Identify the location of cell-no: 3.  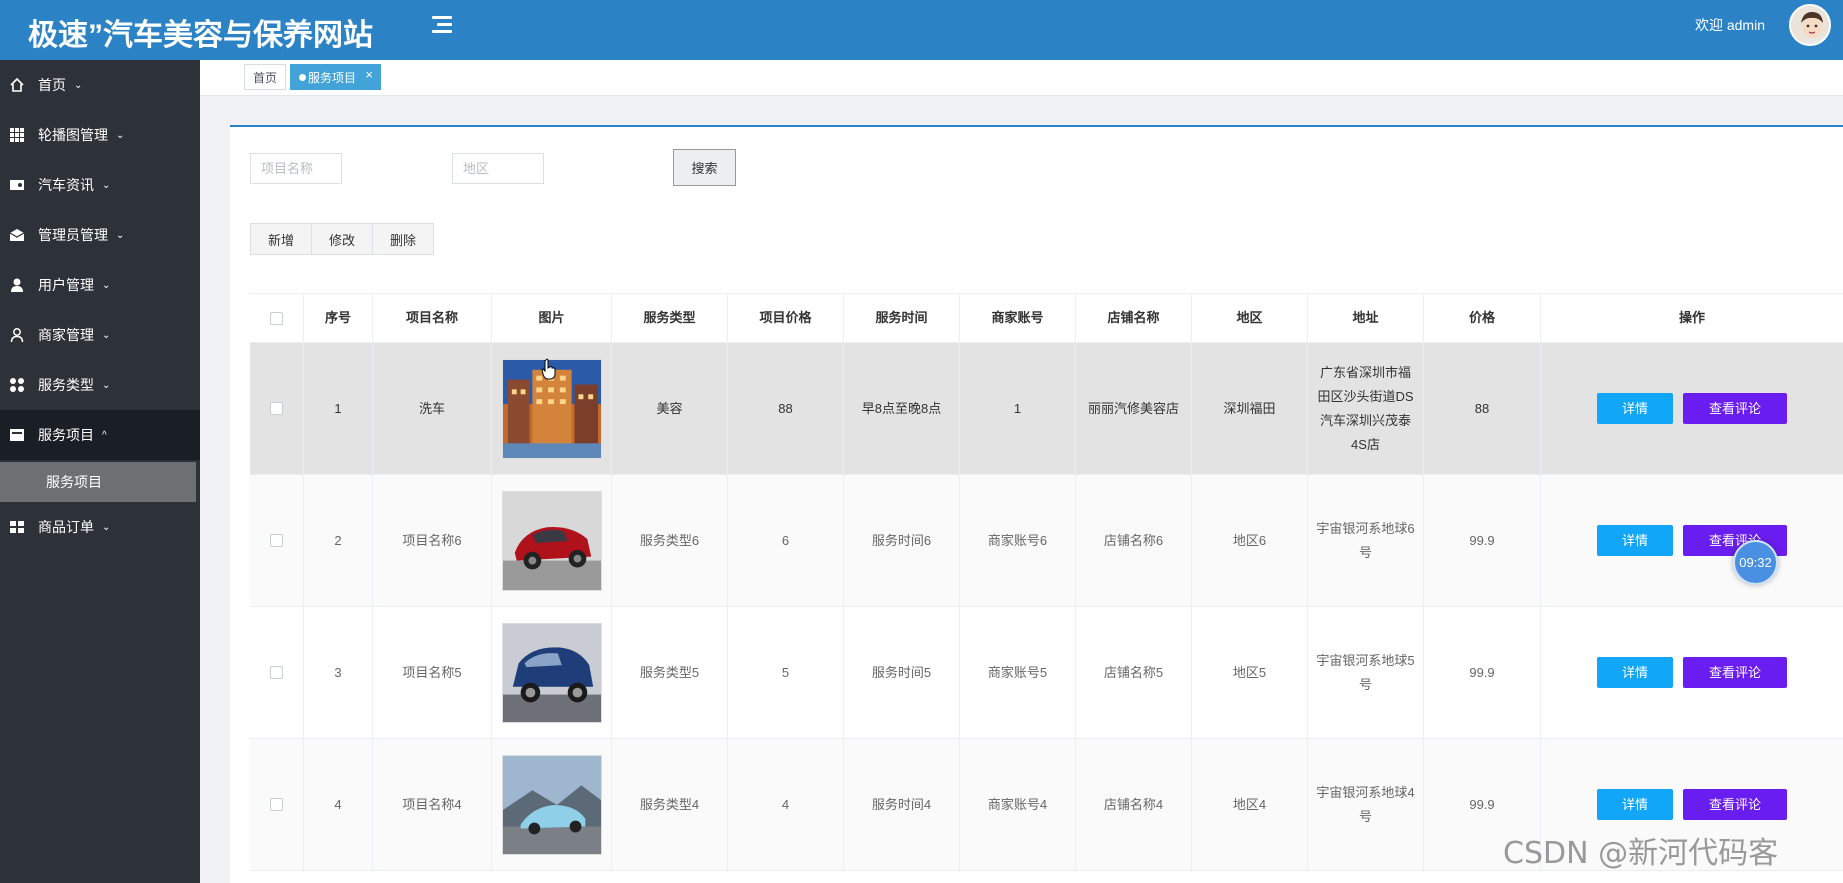
(338, 672).